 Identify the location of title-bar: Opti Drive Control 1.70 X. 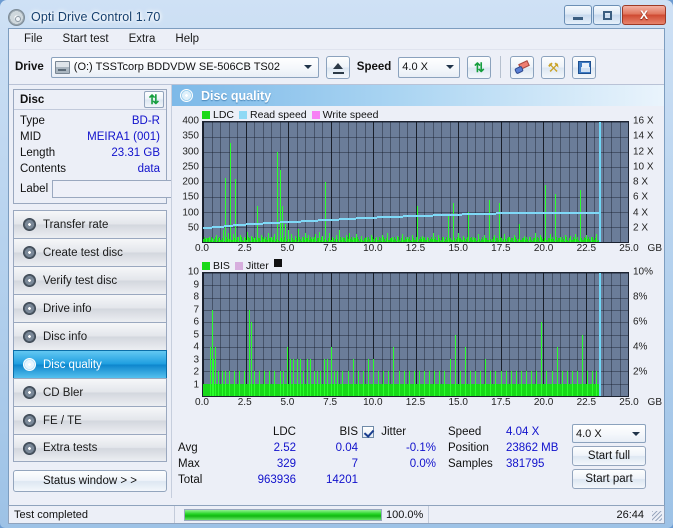
(336, 17).